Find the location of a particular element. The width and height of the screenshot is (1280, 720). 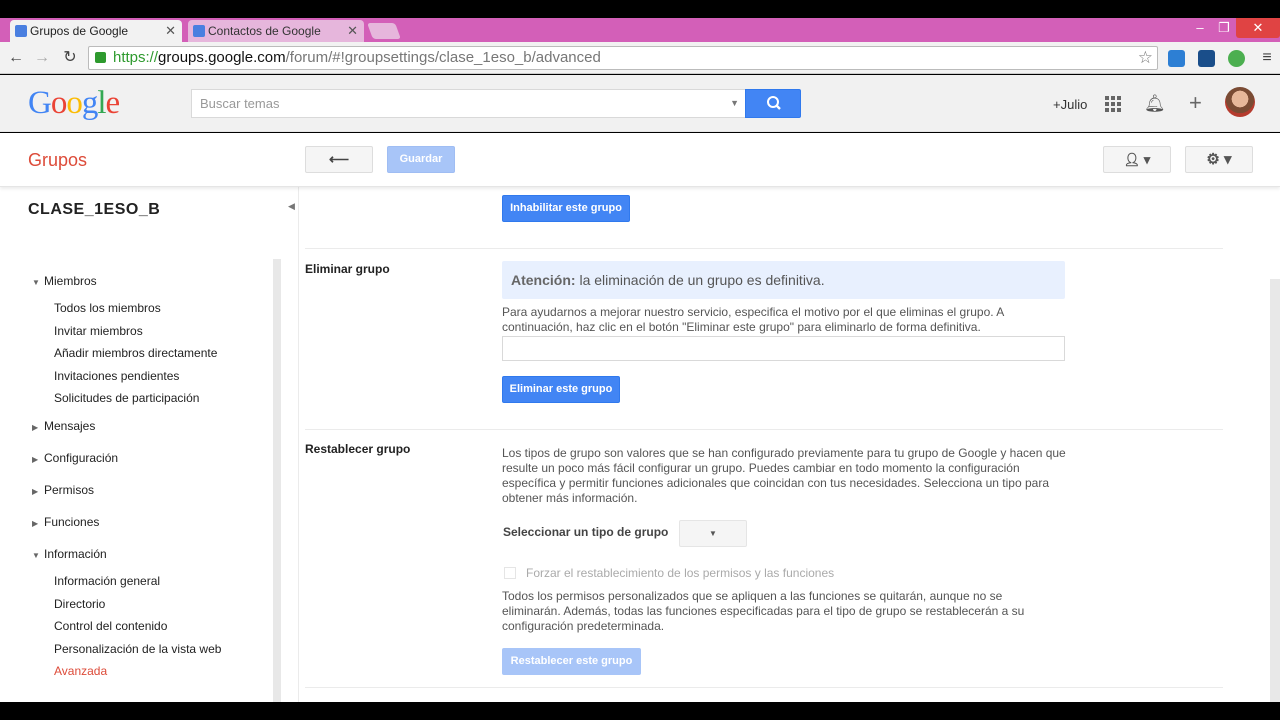

chrome-menu-icon: ≡ is located at coordinates (1267, 58).